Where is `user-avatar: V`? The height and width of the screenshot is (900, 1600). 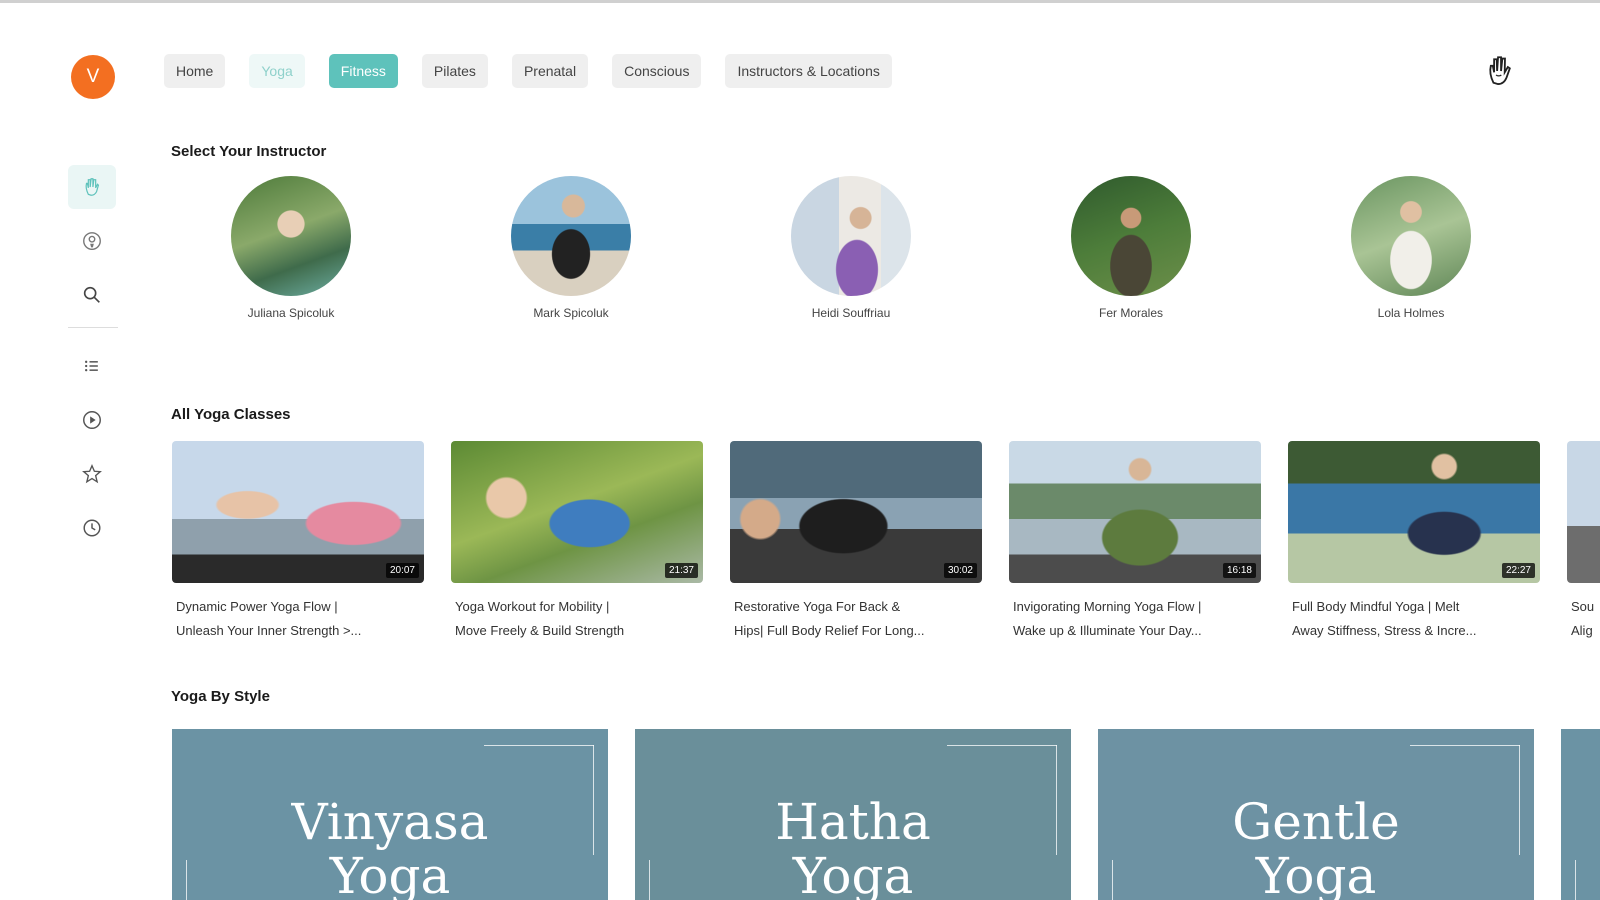
user-avatar: V is located at coordinates (93, 77).